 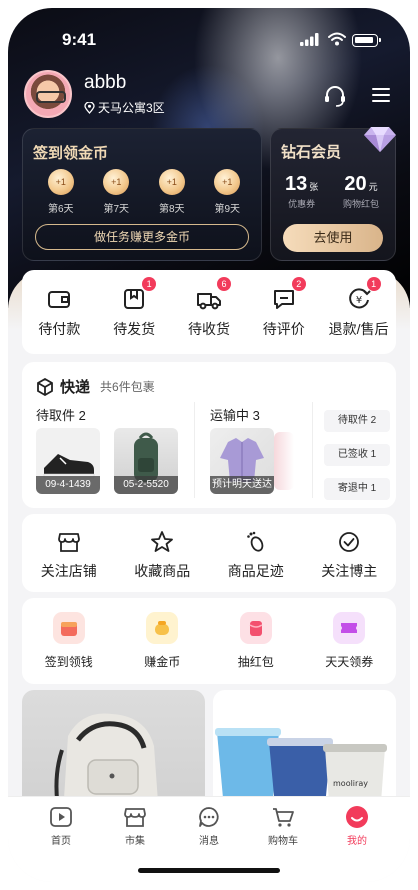 What do you see at coordinates (162, 648) in the screenshot?
I see `activity-earn-coins: 赚金币` at bounding box center [162, 648].